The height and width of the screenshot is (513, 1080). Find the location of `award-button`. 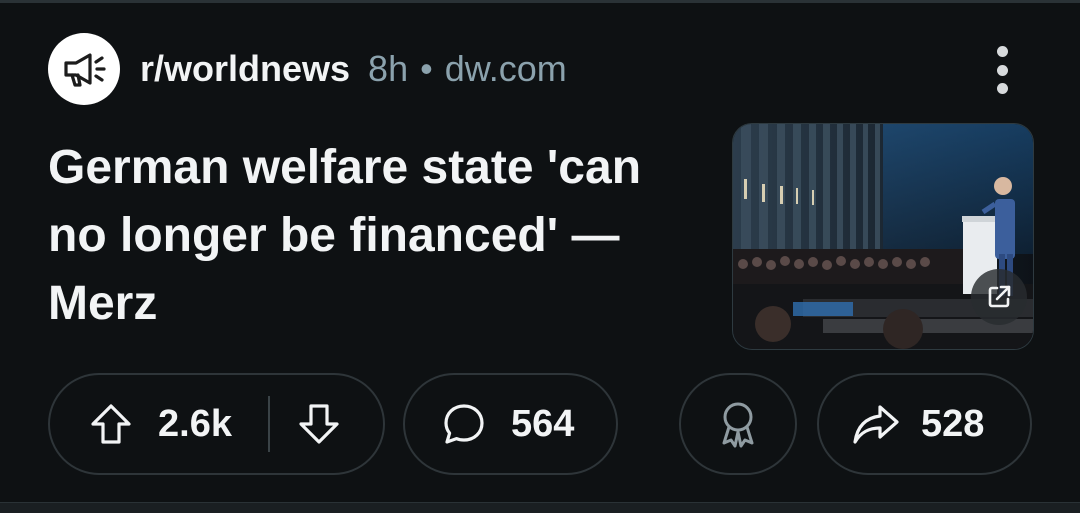

award-button is located at coordinates (738, 424).